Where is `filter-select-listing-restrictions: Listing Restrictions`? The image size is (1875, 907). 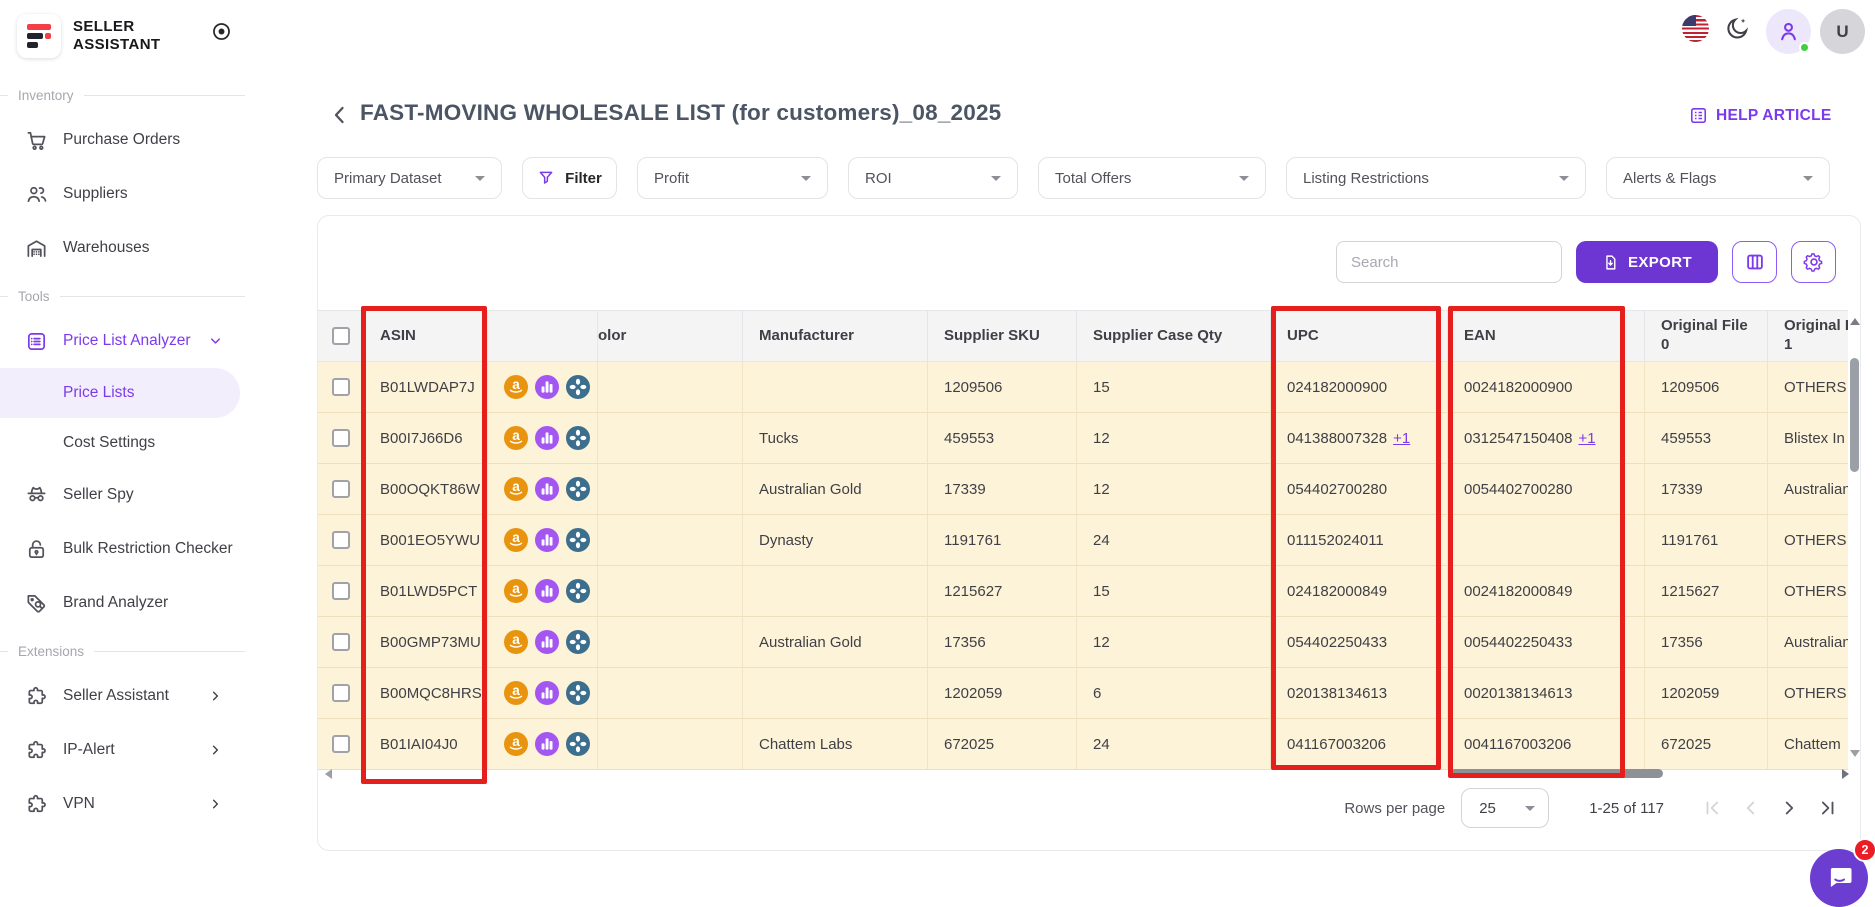 filter-select-listing-restrictions: Listing Restrictions is located at coordinates (1436, 178).